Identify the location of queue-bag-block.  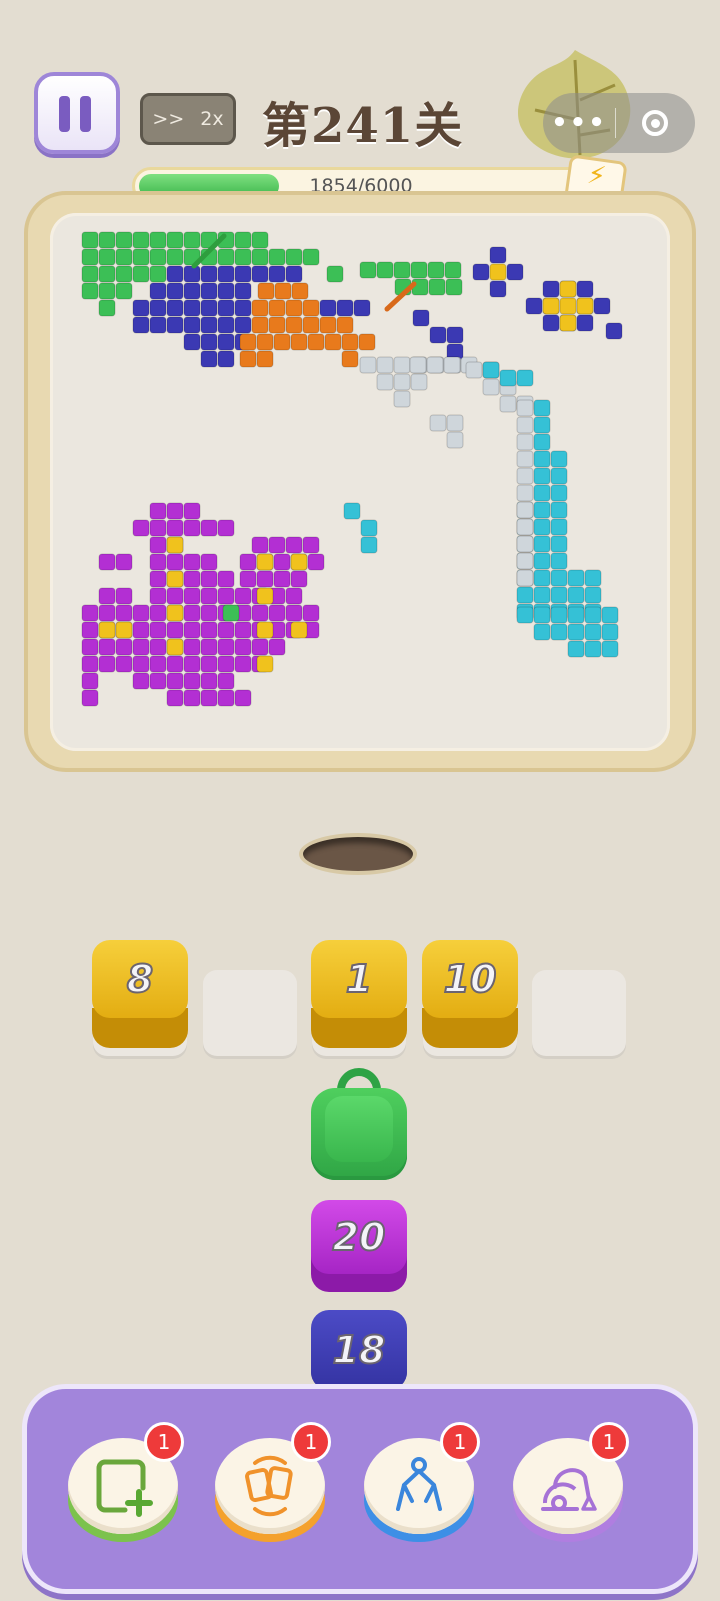
(359, 1124).